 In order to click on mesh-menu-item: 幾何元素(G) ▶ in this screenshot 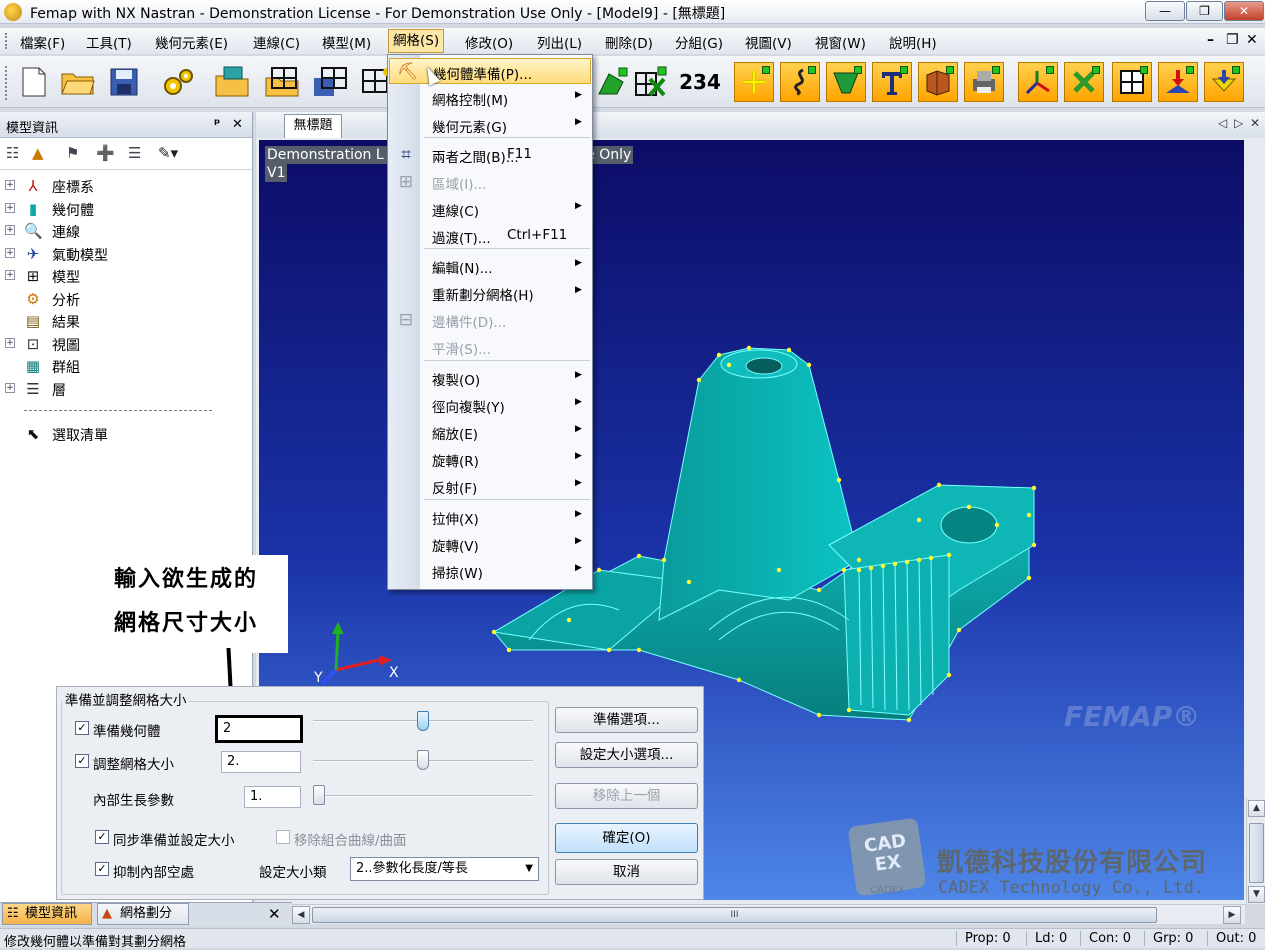, I will do `click(490, 125)`.